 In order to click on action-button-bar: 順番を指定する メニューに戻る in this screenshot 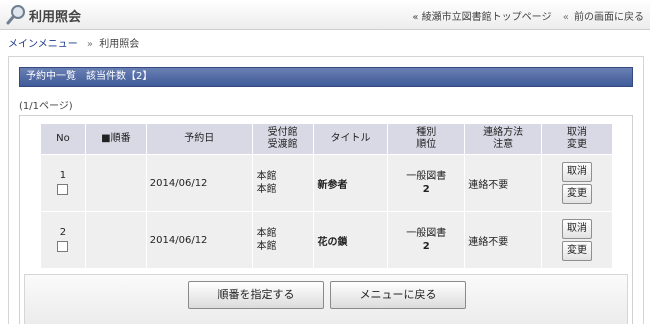, I will do `click(326, 299)`.